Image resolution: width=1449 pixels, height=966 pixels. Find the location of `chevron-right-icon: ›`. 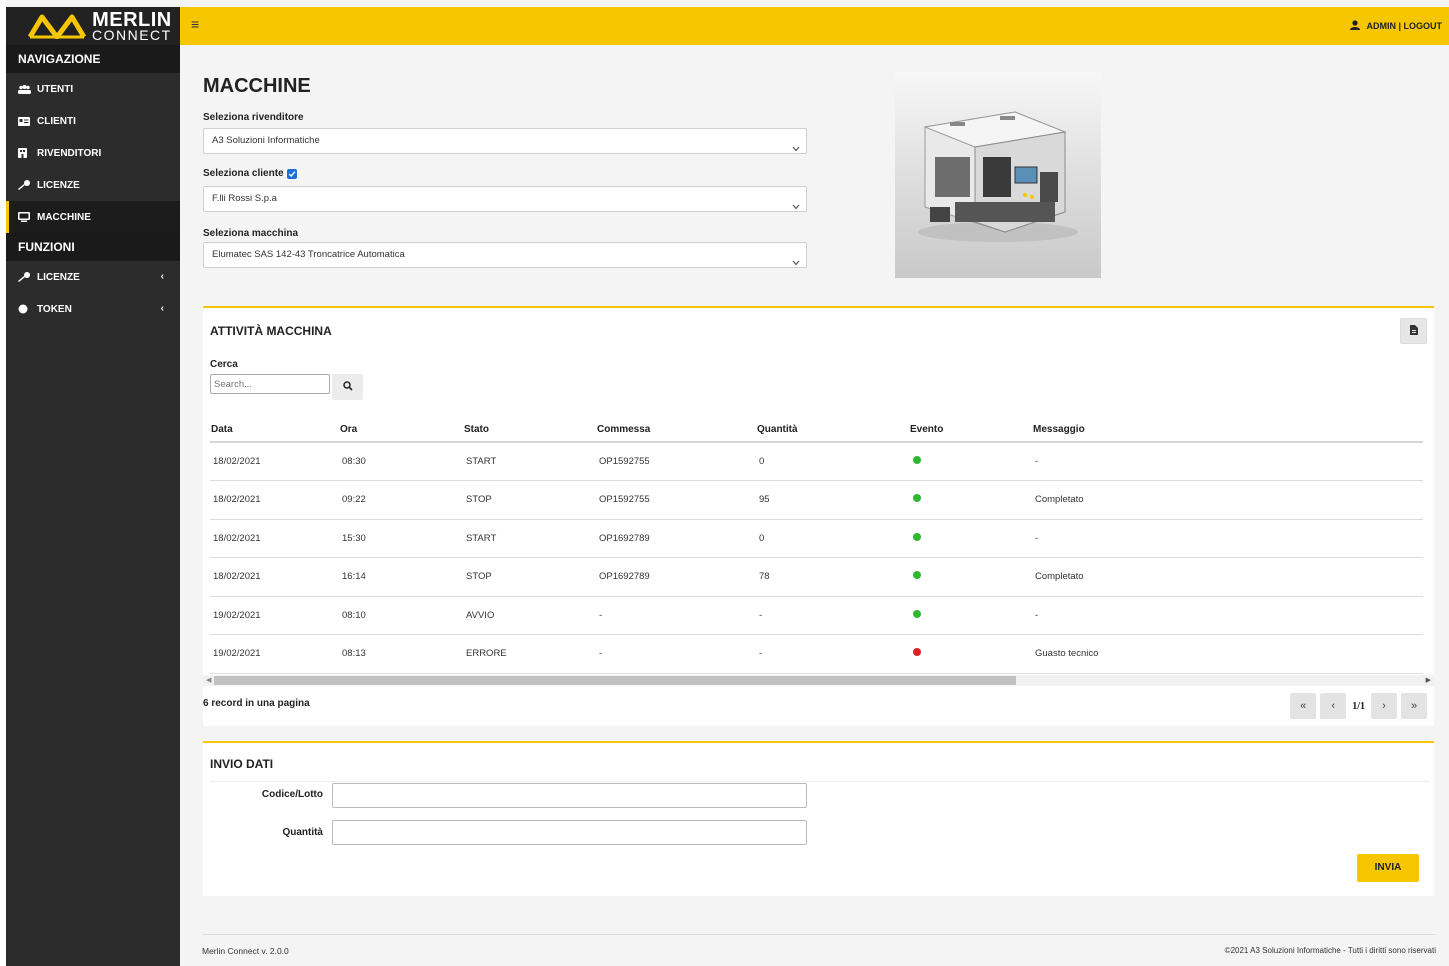

chevron-right-icon: › is located at coordinates (1384, 706).